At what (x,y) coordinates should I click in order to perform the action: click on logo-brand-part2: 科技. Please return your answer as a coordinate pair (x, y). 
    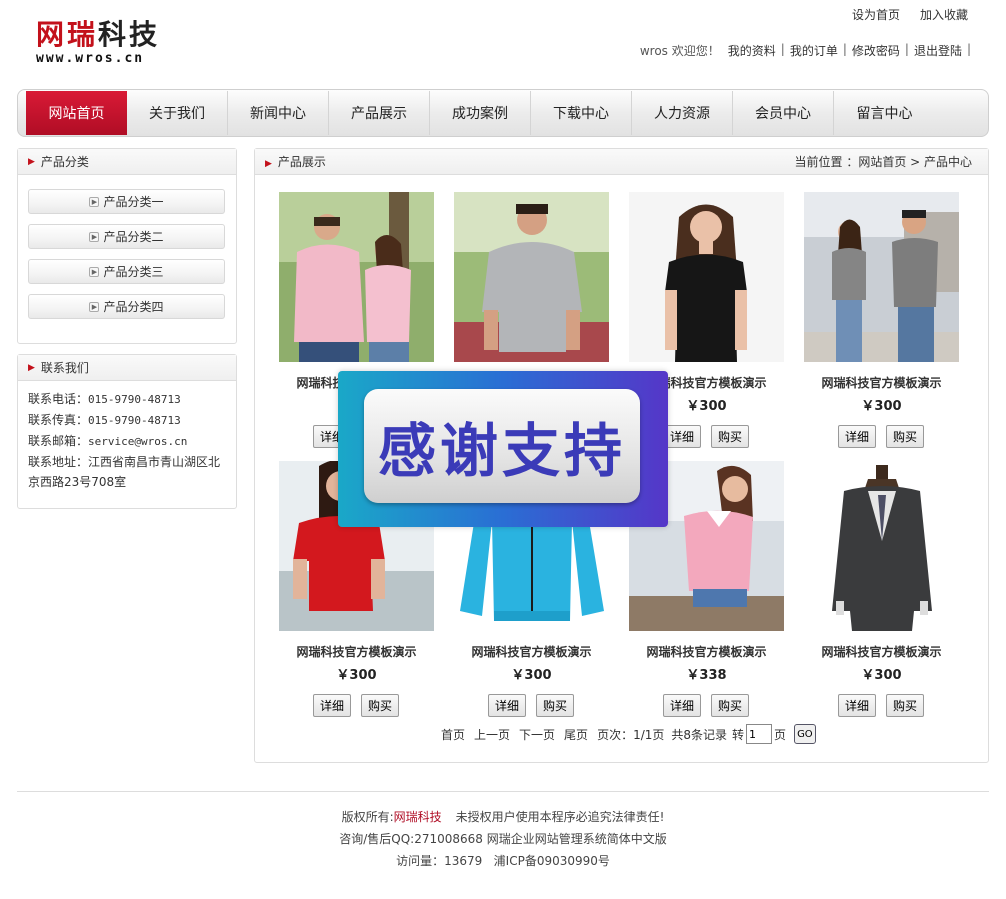
    Looking at the image, I should click on (129, 34).